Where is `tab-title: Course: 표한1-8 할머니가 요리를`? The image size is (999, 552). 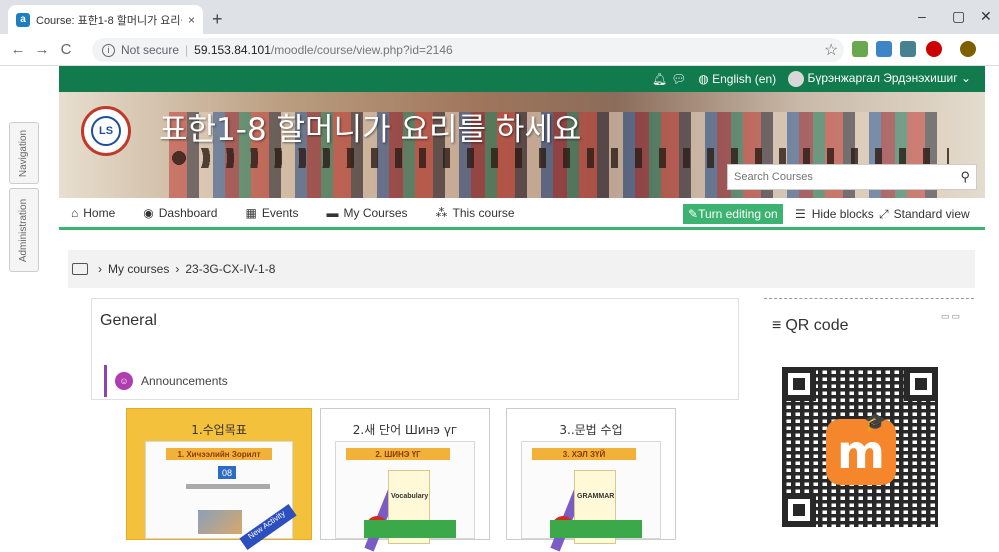 tab-title: Course: 표한1-8 할머니가 요리를 is located at coordinates (109, 20).